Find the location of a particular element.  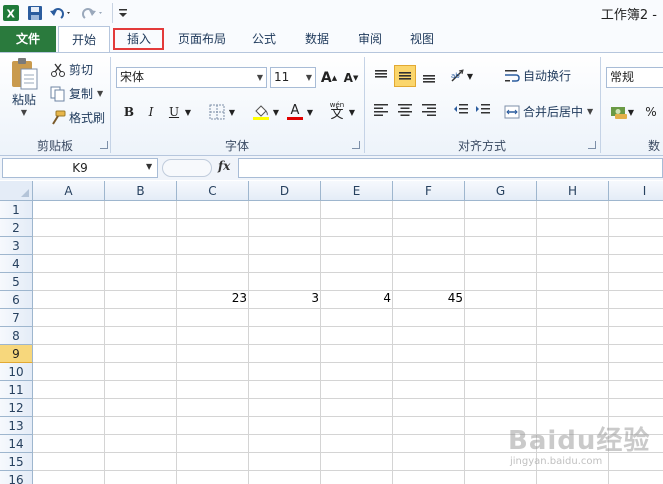

phonetic-dropdown-icon: ▼ is located at coordinates (352, 112).